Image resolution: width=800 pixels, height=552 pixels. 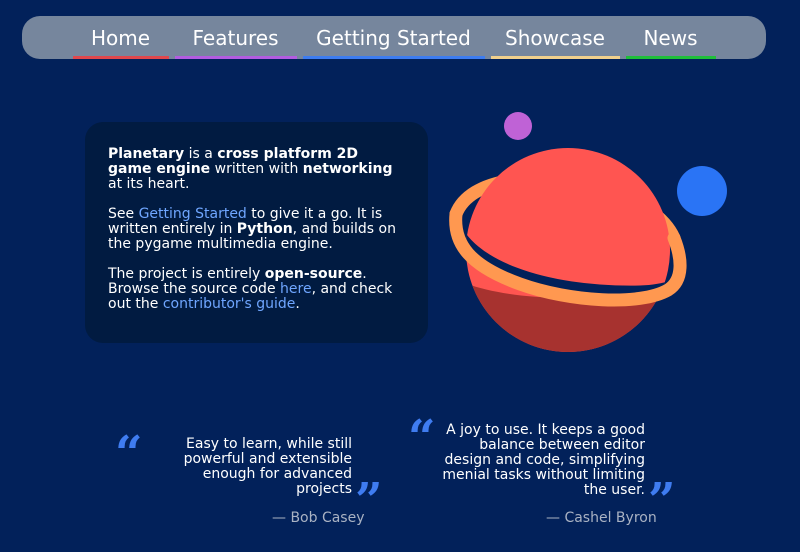 What do you see at coordinates (562, 445) in the screenshot?
I see `testimonial-2-line: balance between editor` at bounding box center [562, 445].